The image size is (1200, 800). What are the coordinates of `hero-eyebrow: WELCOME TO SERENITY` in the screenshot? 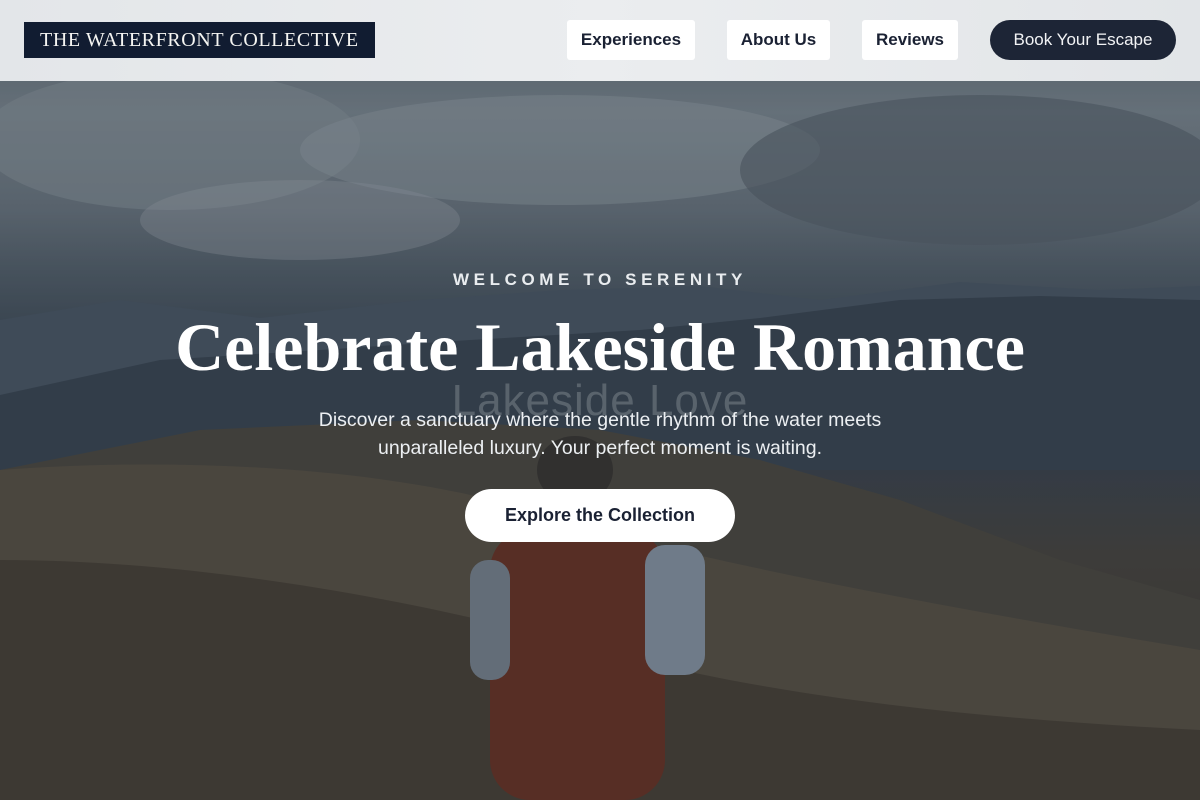 It's located at (600, 279).